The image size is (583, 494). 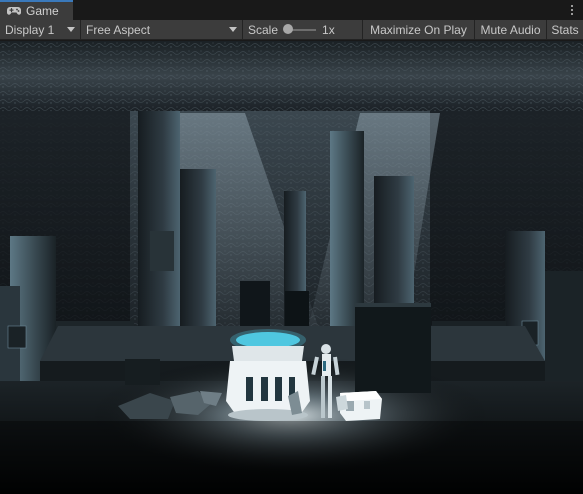 I want to click on kebab-menu-icon, so click(x=572, y=10).